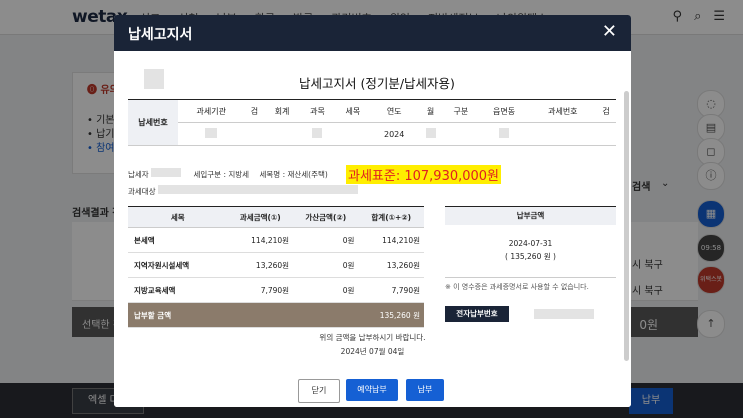  Describe the element at coordinates (504, 111) in the screenshot. I see `column-header: 읍면동` at that location.